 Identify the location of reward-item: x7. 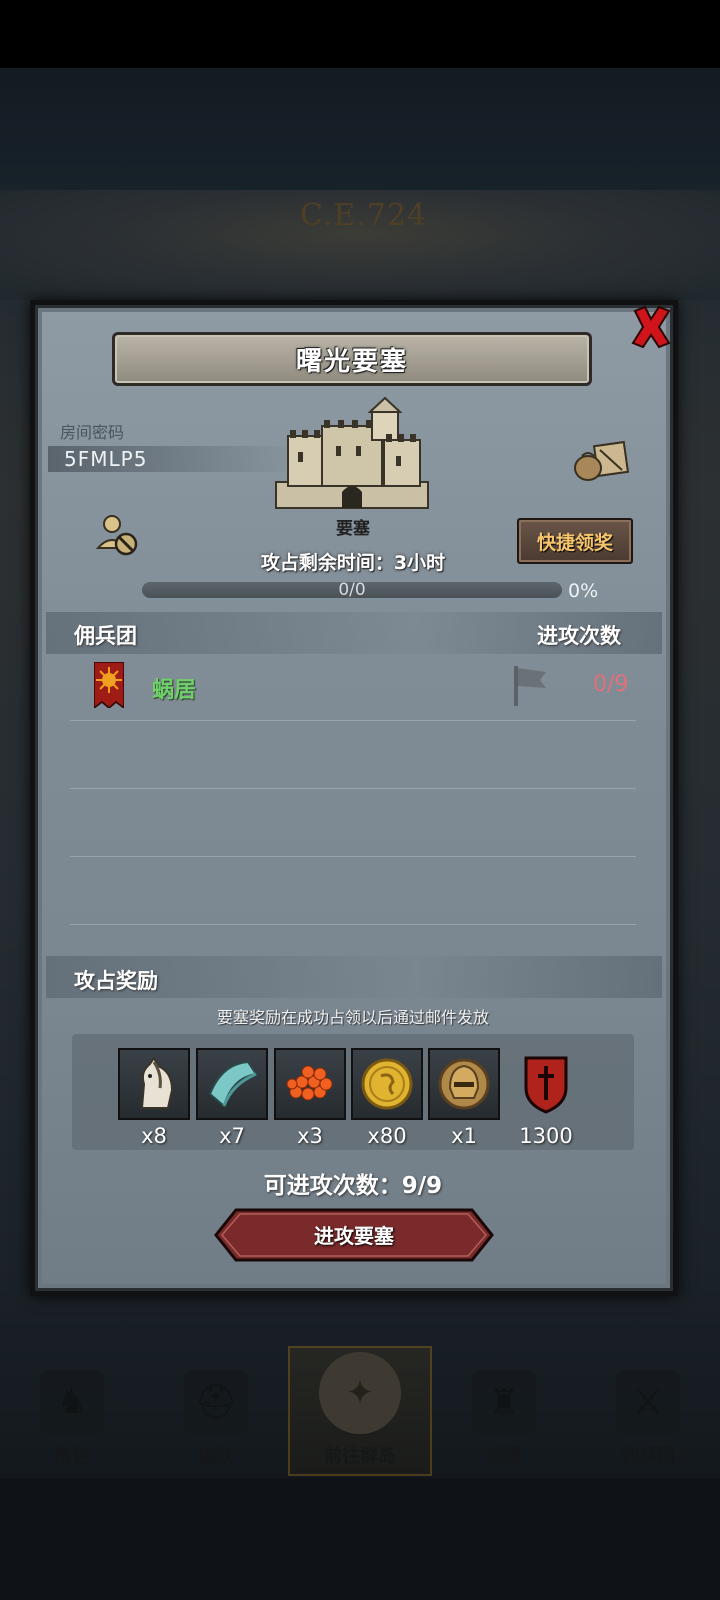
(232, 1098).